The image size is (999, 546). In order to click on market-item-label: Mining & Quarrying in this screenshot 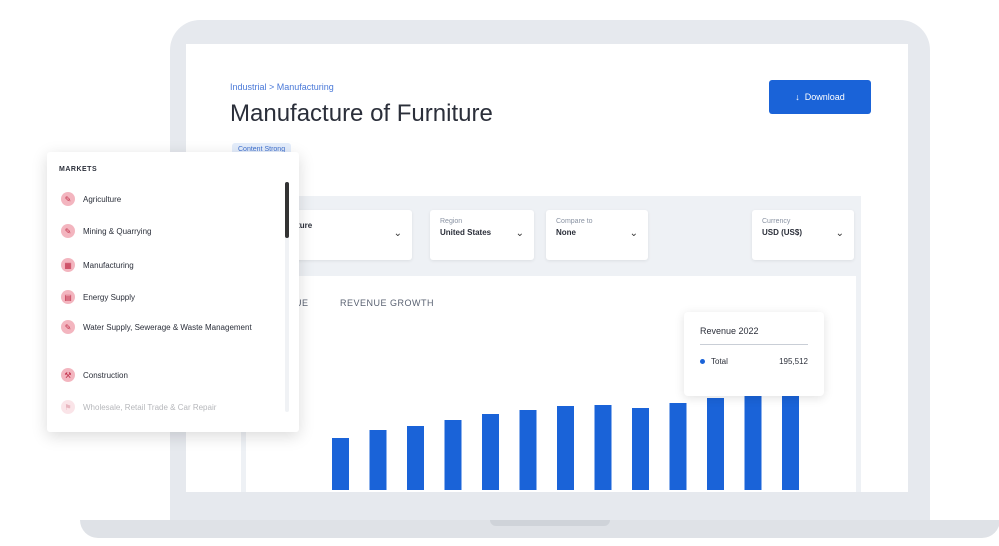, I will do `click(117, 231)`.